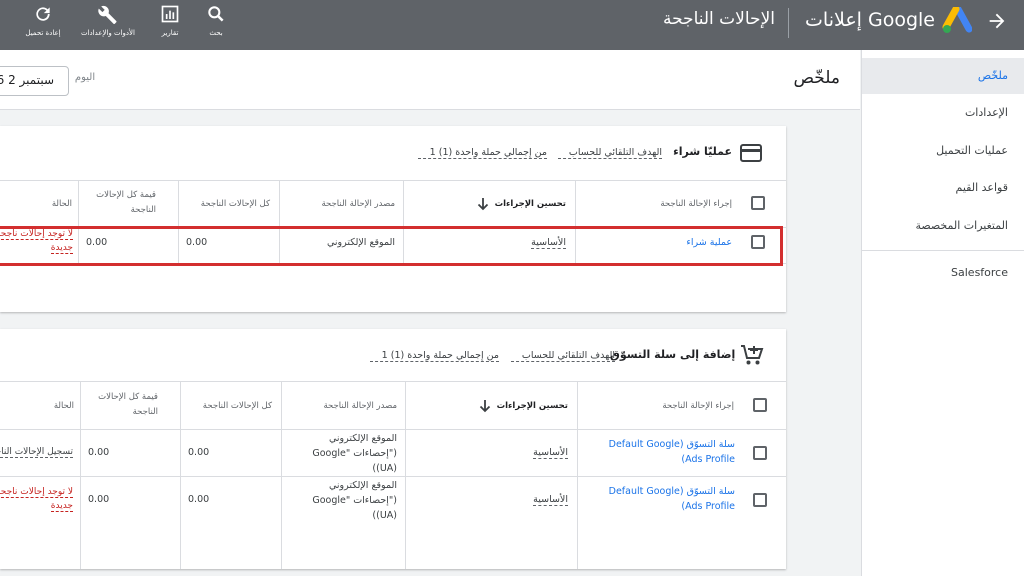 The image size is (1024, 576). I want to click on row-bottom-border, so click(393, 476).